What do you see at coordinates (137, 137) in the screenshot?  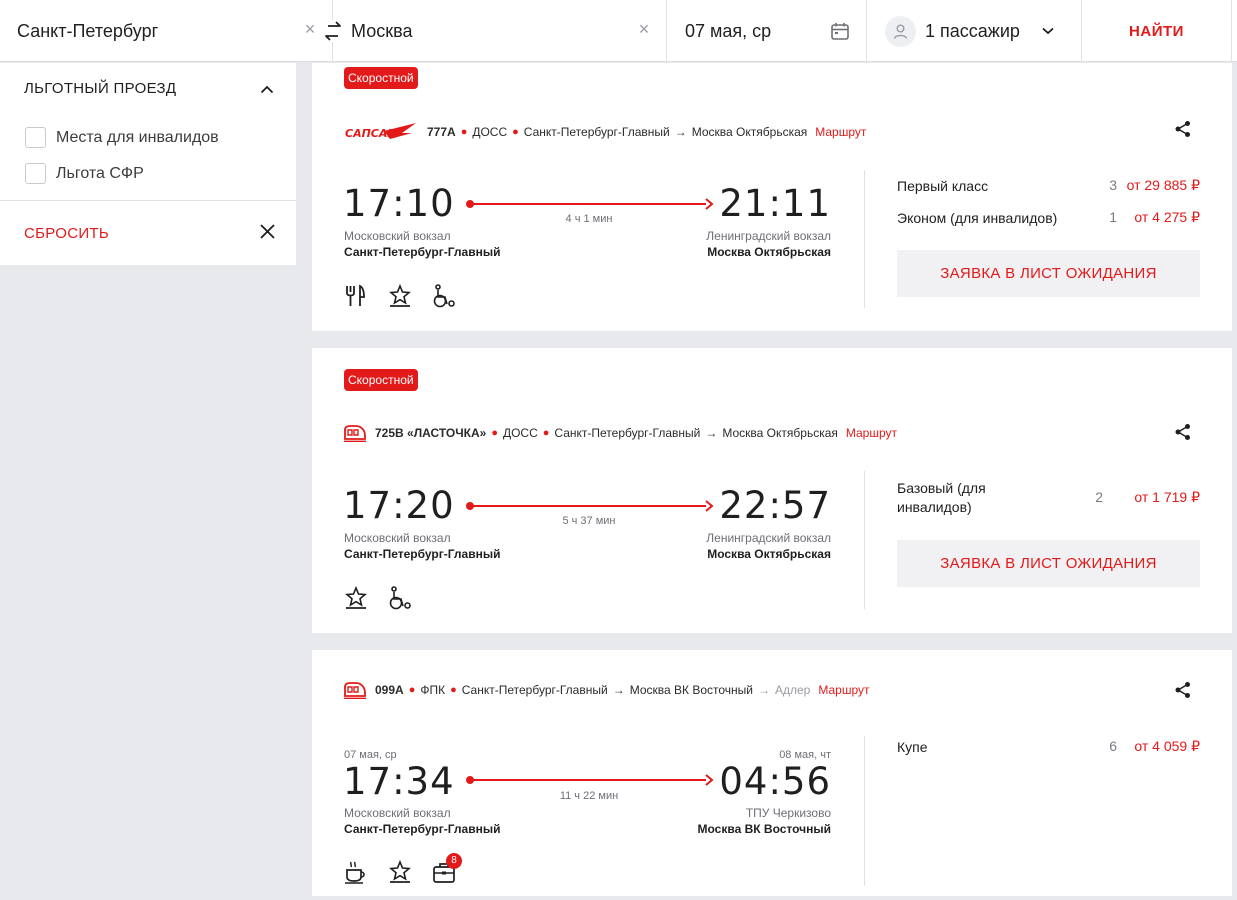 I see `filter-option-label: Места для инвалидов` at bounding box center [137, 137].